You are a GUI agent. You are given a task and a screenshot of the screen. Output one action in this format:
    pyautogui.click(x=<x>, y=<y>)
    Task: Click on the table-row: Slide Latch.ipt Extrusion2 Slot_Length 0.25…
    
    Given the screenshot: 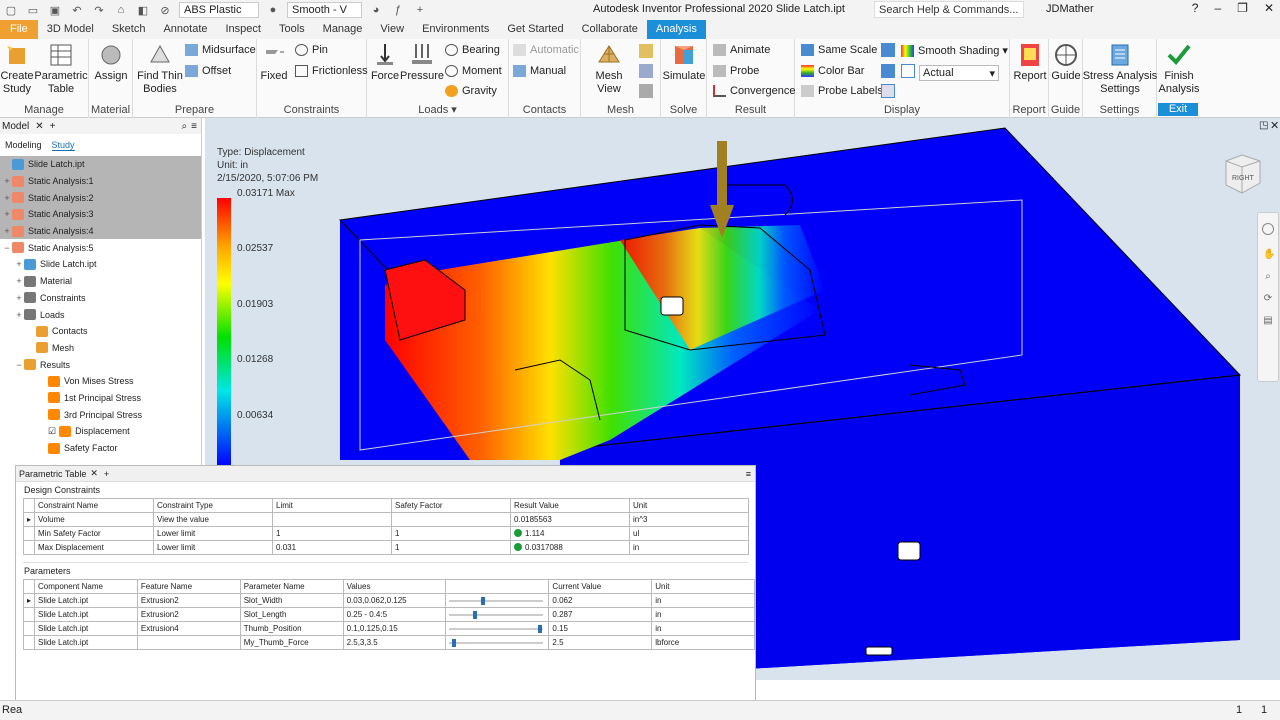 What is the action you would take?
    pyautogui.click(x=388, y=614)
    